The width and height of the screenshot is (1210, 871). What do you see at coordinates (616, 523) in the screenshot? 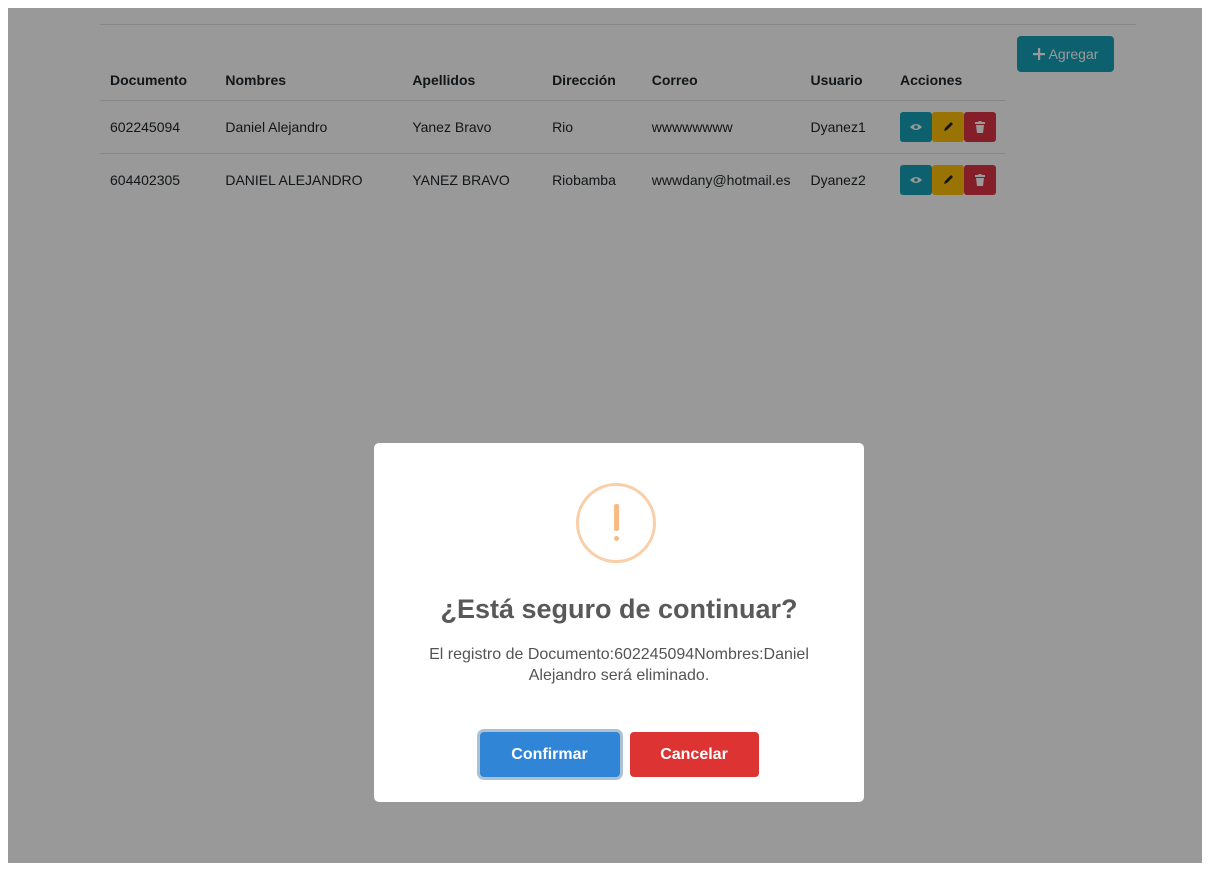
I see `warning-icon` at bounding box center [616, 523].